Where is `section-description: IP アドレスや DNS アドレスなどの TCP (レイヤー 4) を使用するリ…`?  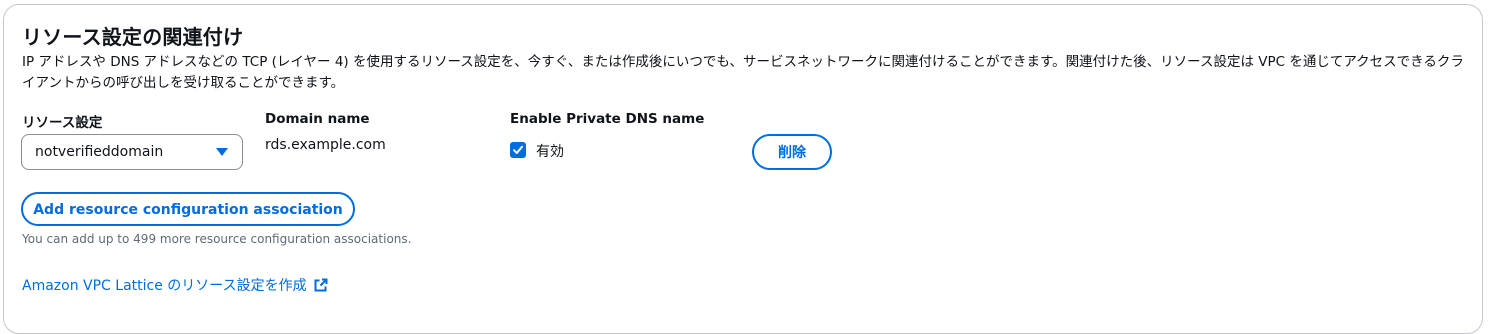
section-description: IP アドレスや DNS アドレスなどの TCP (レイヤー 4) を使用するリ… is located at coordinates (743, 72).